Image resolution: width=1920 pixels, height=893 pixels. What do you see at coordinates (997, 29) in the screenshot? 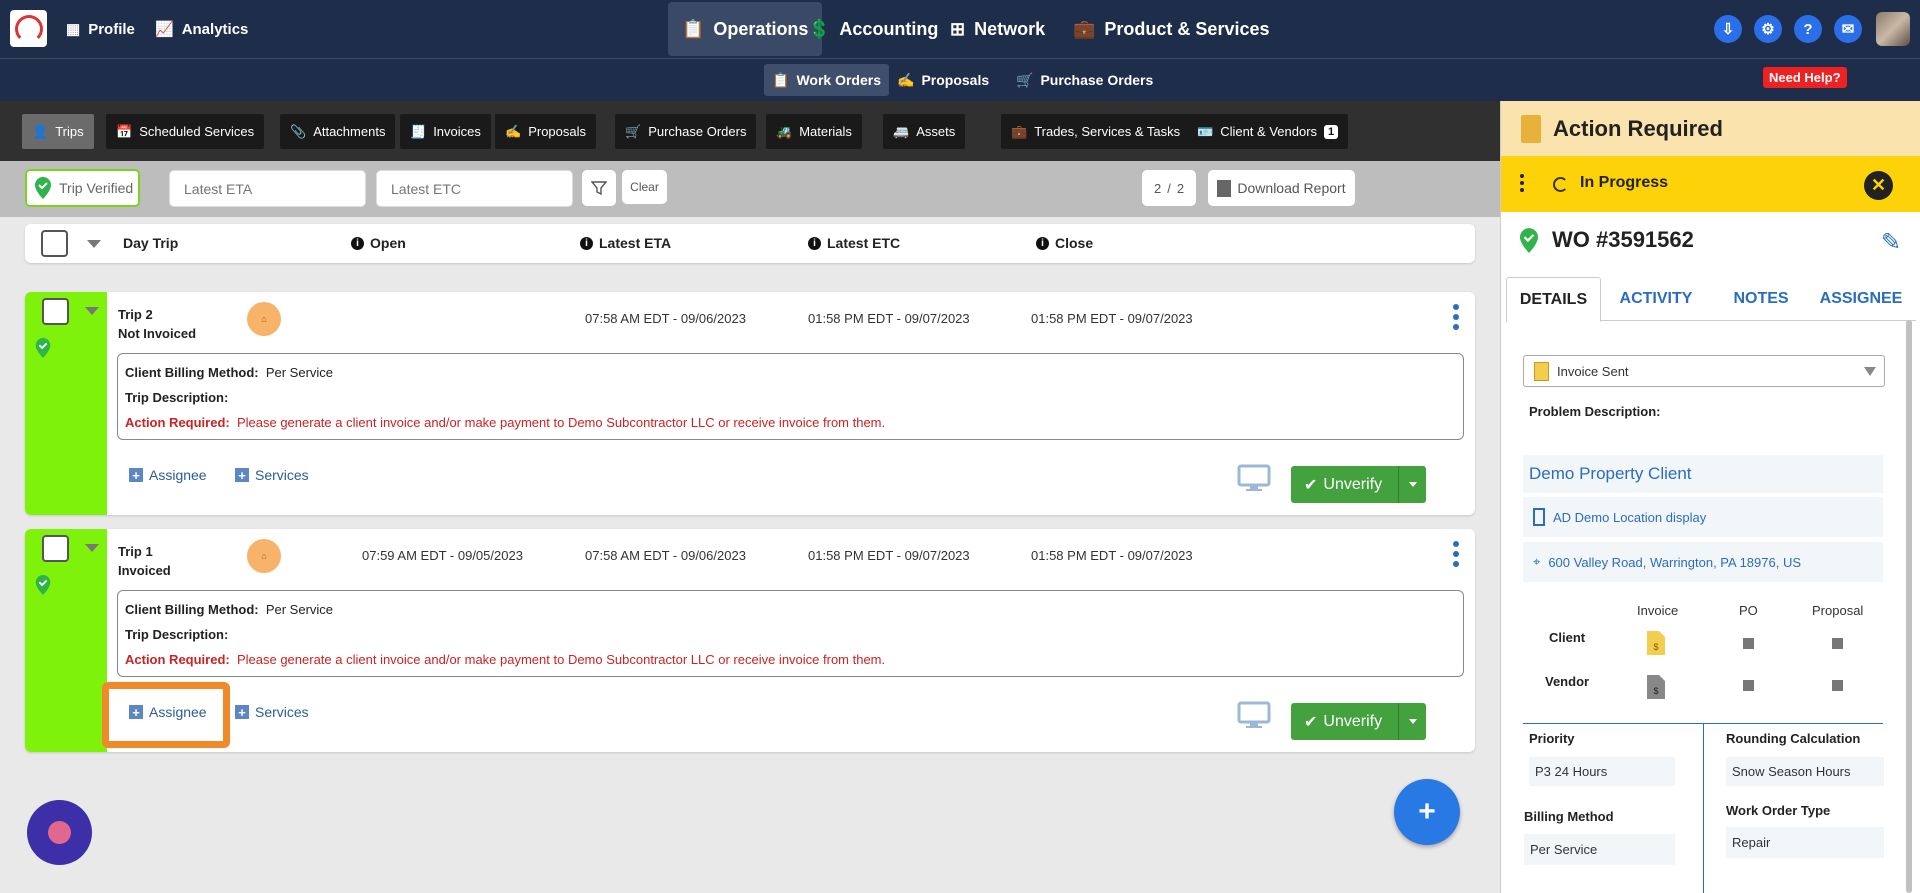
I see `nav-network: ⊞ Network` at bounding box center [997, 29].